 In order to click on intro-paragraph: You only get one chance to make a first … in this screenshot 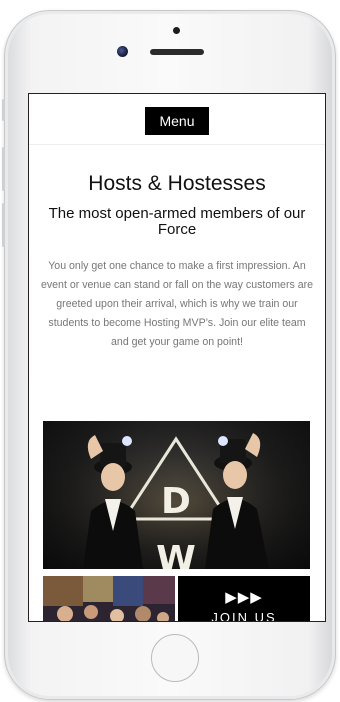, I will do `click(177, 304)`.